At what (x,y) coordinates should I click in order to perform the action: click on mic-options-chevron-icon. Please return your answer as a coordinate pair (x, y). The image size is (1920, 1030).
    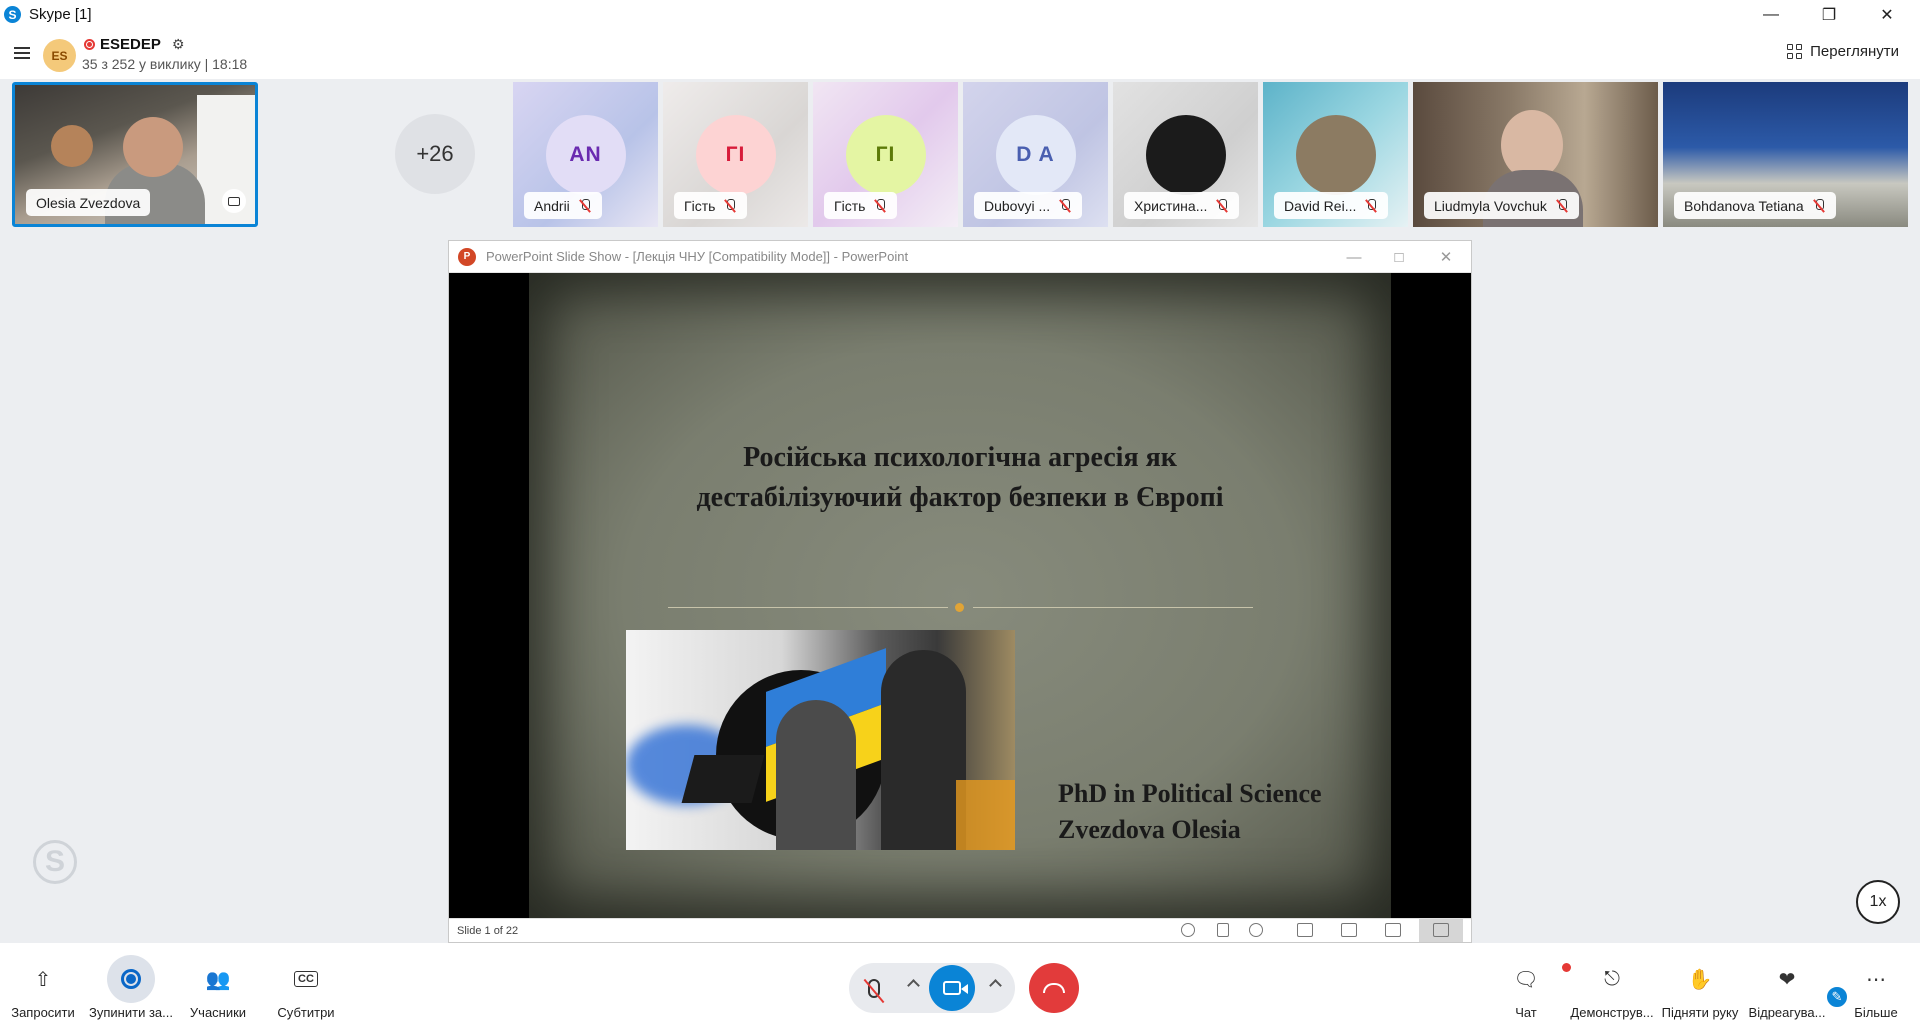
    Looking at the image, I should click on (913, 985).